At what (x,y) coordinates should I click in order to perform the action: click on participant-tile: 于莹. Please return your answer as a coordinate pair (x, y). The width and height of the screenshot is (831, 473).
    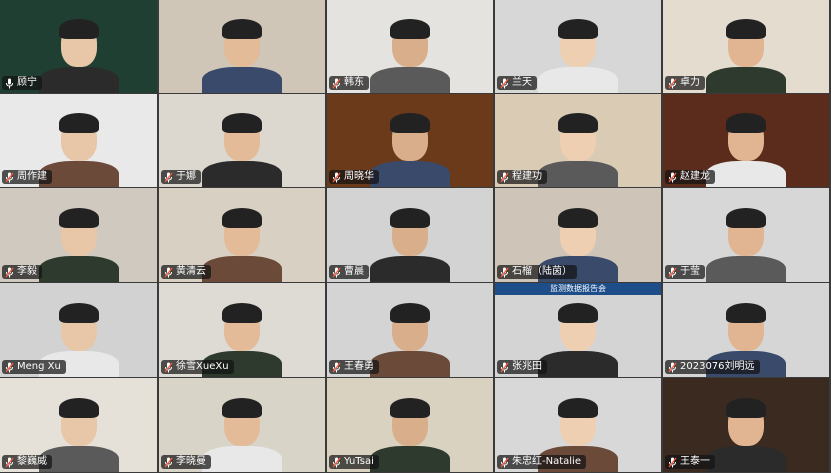
    Looking at the image, I should click on (746, 235).